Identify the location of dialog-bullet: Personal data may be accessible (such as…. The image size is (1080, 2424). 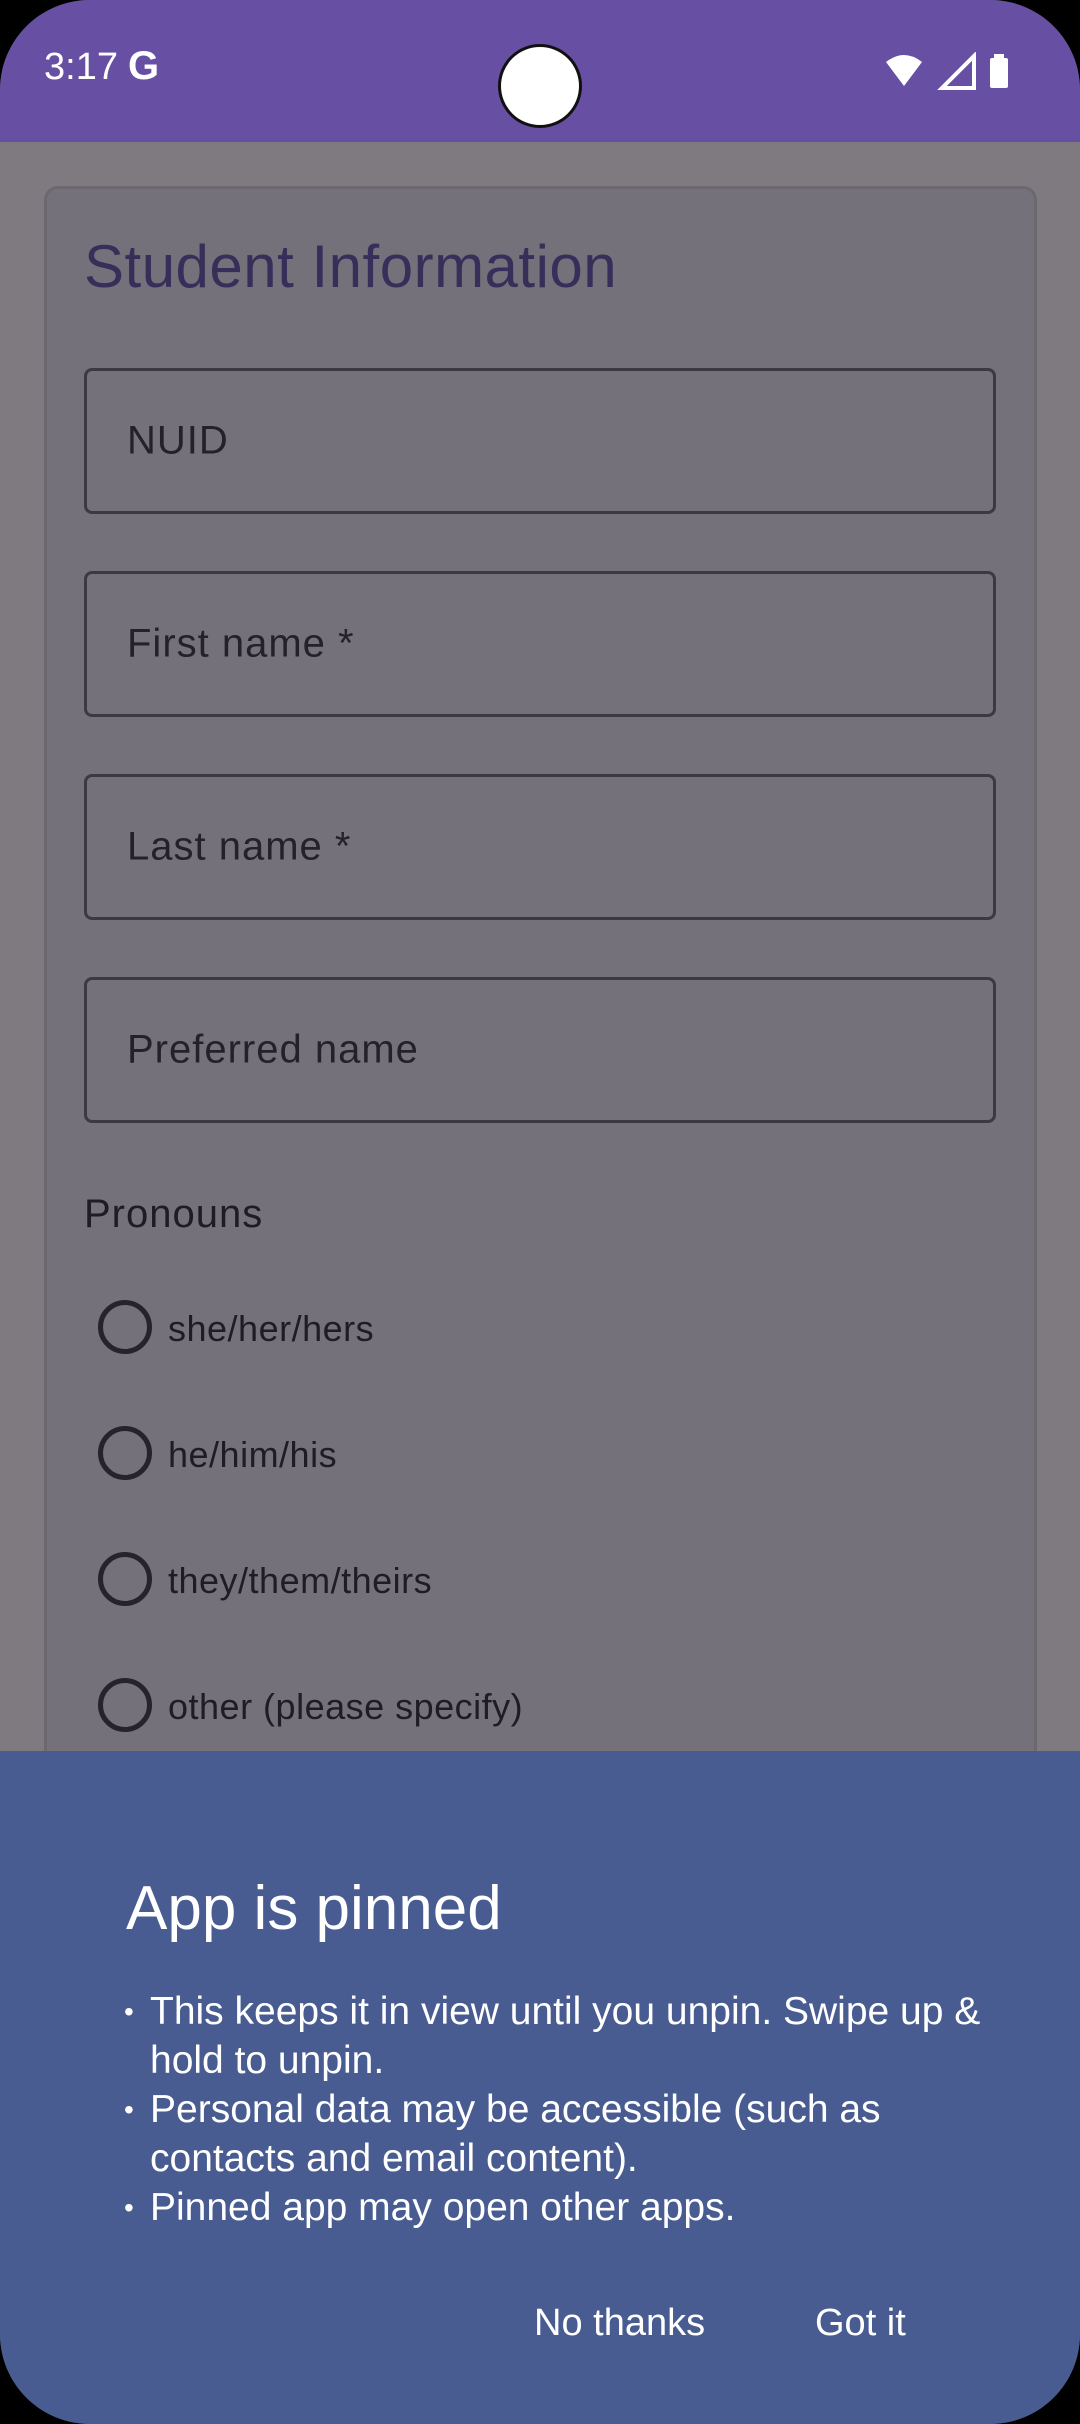
(554, 2134).